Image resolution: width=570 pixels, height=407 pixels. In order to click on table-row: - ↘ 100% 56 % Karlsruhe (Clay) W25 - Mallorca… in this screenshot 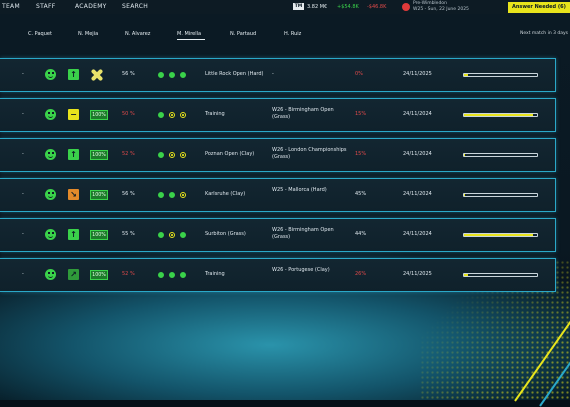, I will do `click(278, 195)`.